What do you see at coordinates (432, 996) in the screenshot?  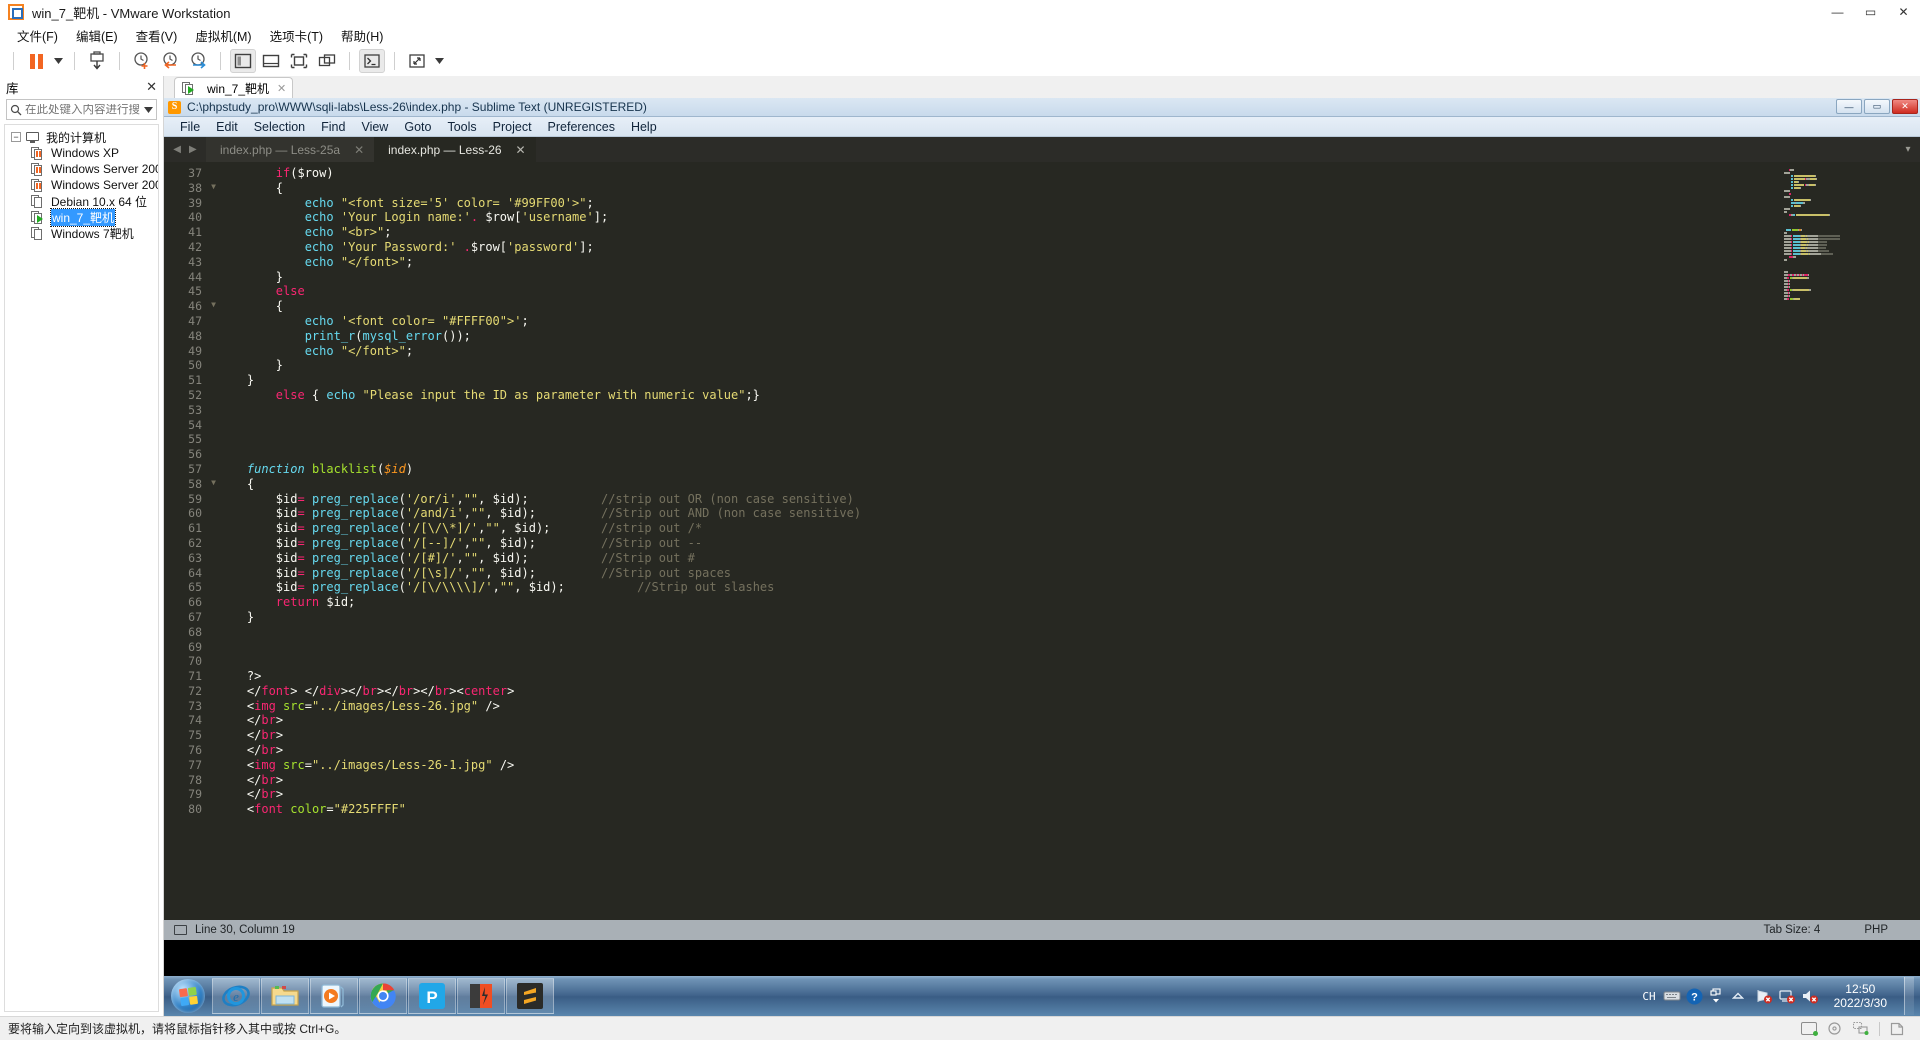 I see `phpstudy-icon: P` at bounding box center [432, 996].